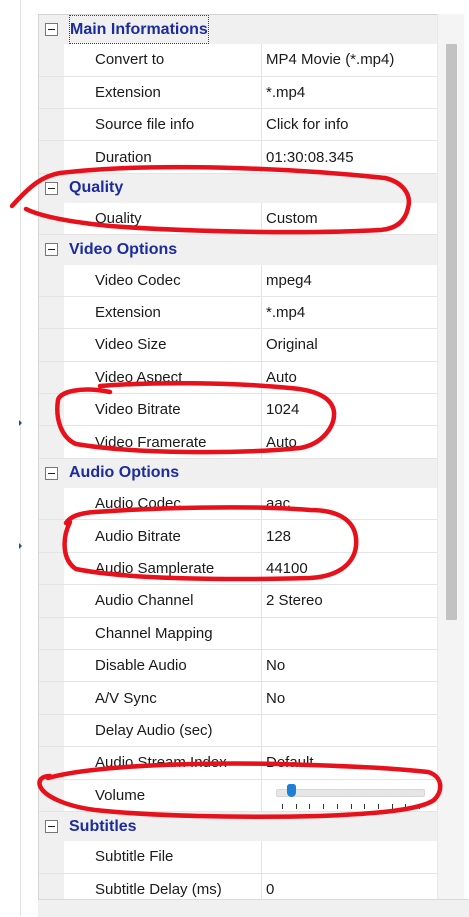  What do you see at coordinates (349, 345) in the screenshot?
I see `property-value: Original` at bounding box center [349, 345].